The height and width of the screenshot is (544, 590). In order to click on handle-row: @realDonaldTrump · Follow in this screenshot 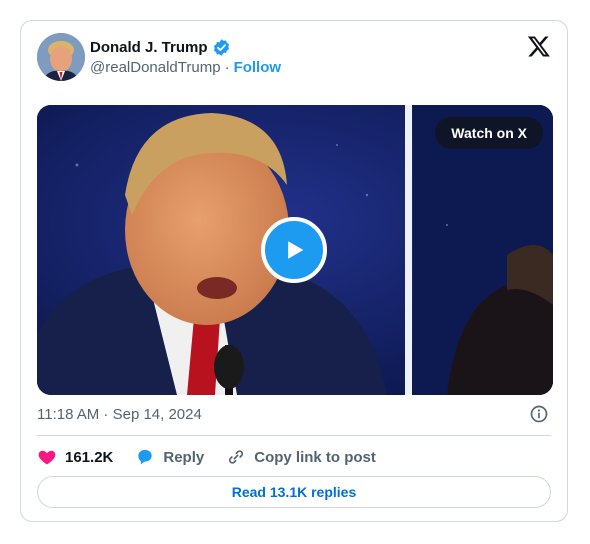, I will do `click(185, 67)`.